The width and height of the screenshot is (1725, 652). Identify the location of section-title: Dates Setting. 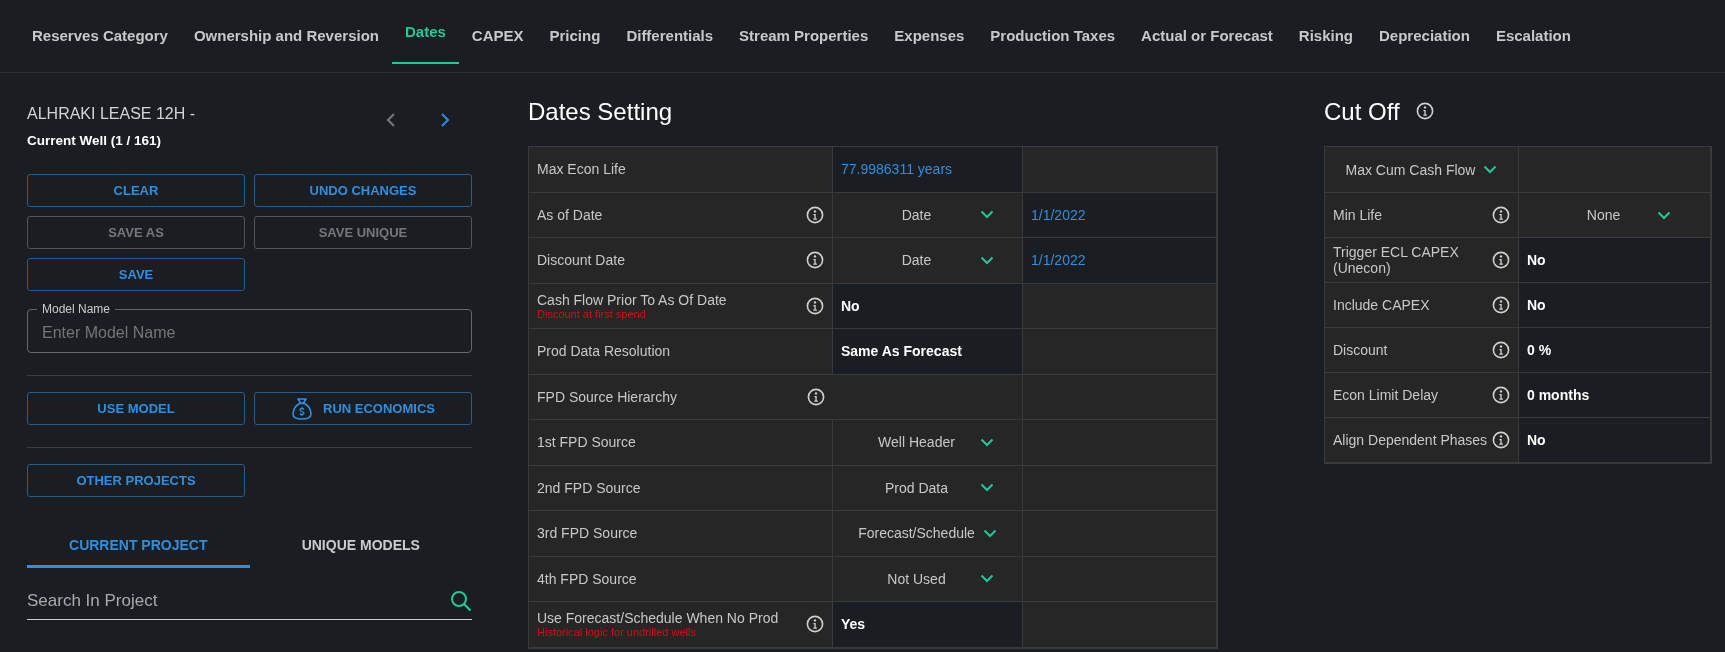
(601, 112).